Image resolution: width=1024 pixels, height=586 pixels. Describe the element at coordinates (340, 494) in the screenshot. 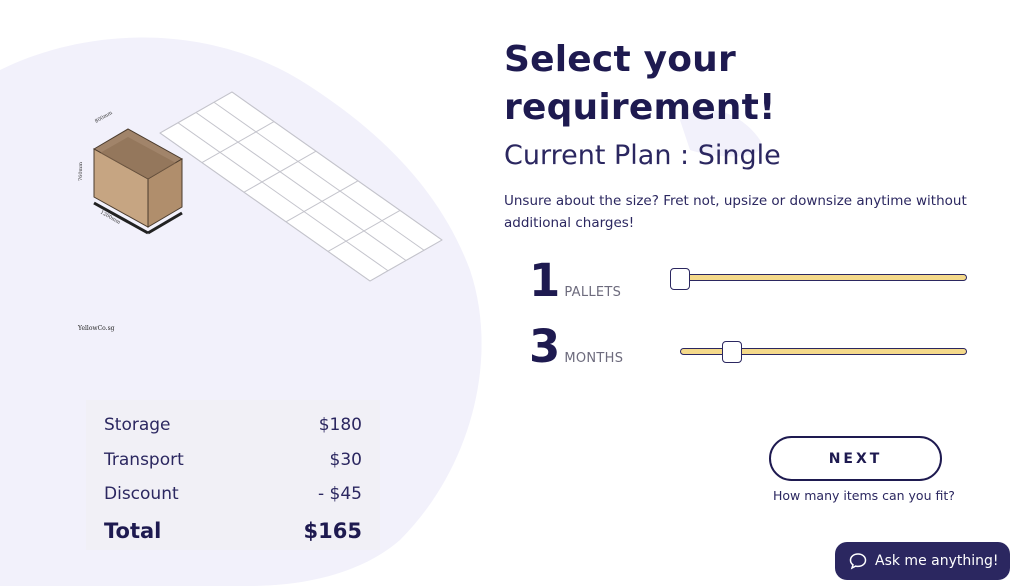

I see `summary-amount: - $45` at that location.